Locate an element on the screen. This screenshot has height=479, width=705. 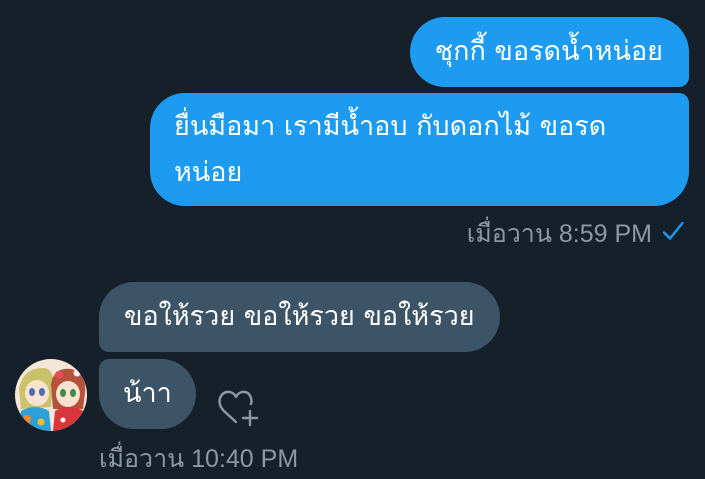
message-text: น้าา is located at coordinates (147, 393).